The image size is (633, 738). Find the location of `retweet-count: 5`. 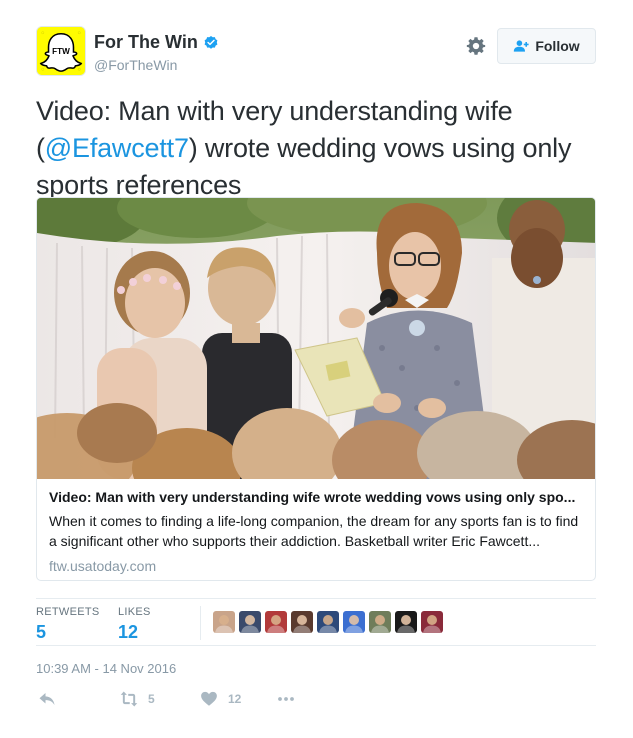

retweet-count: 5 is located at coordinates (151, 699).